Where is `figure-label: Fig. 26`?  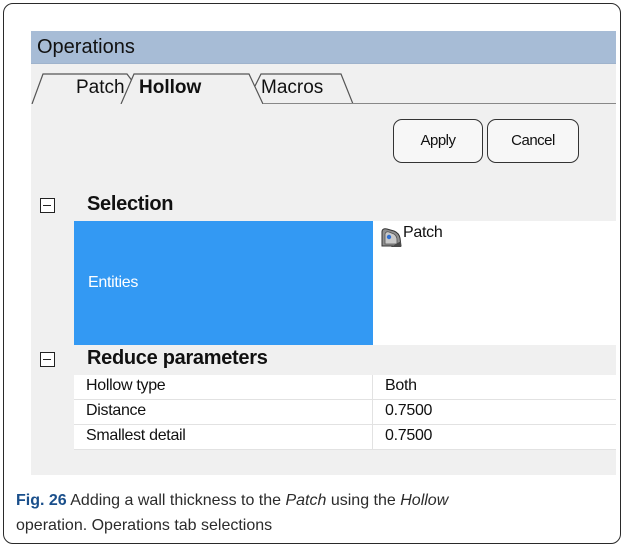
figure-label: Fig. 26 is located at coordinates (41, 500).